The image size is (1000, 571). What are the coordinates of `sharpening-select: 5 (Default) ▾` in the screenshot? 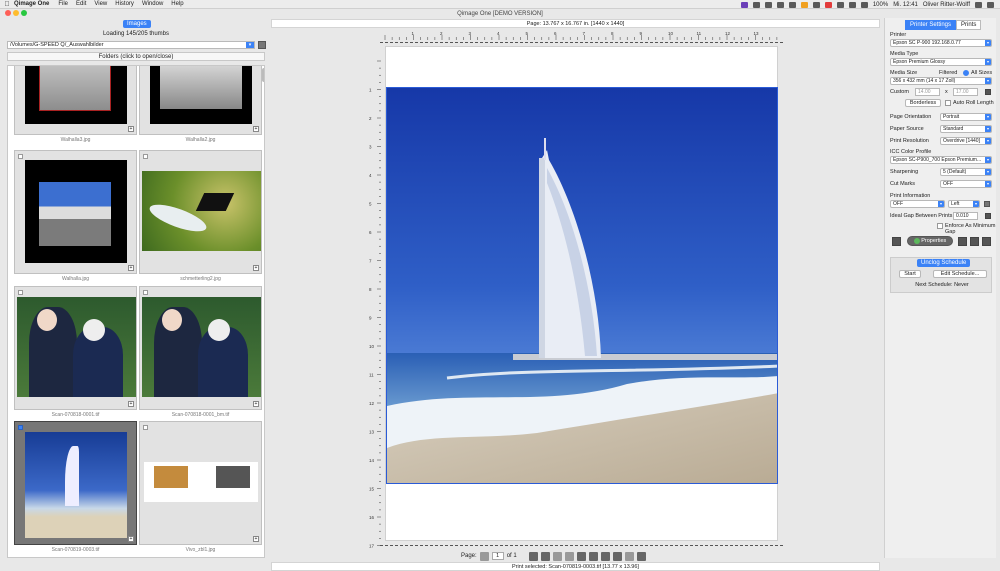 It's located at (966, 172).